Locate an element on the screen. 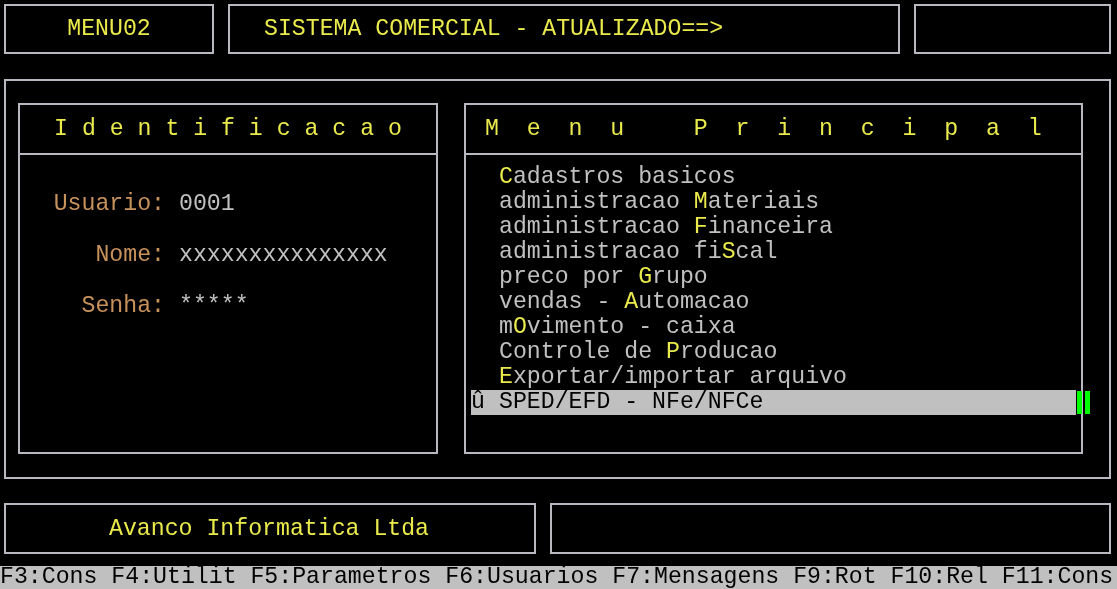 This screenshot has height=589, width=1117. field-label: Nome: is located at coordinates (130, 255).